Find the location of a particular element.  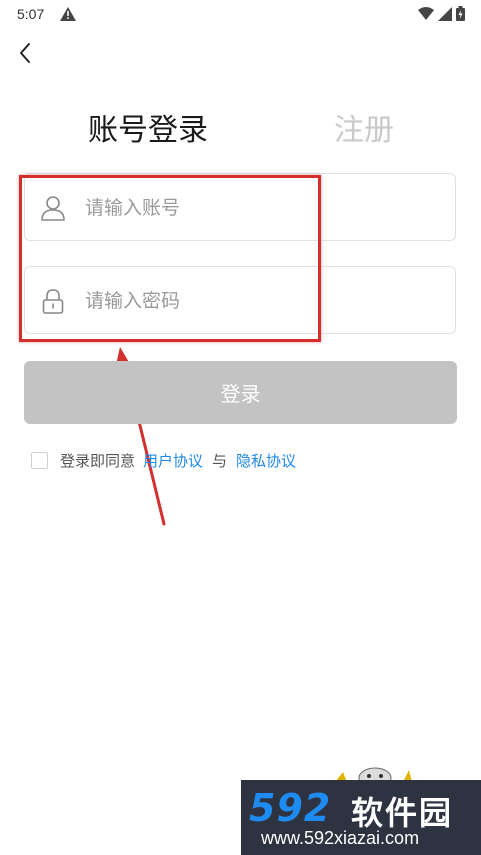

agreement-checkbox is located at coordinates (39, 460).